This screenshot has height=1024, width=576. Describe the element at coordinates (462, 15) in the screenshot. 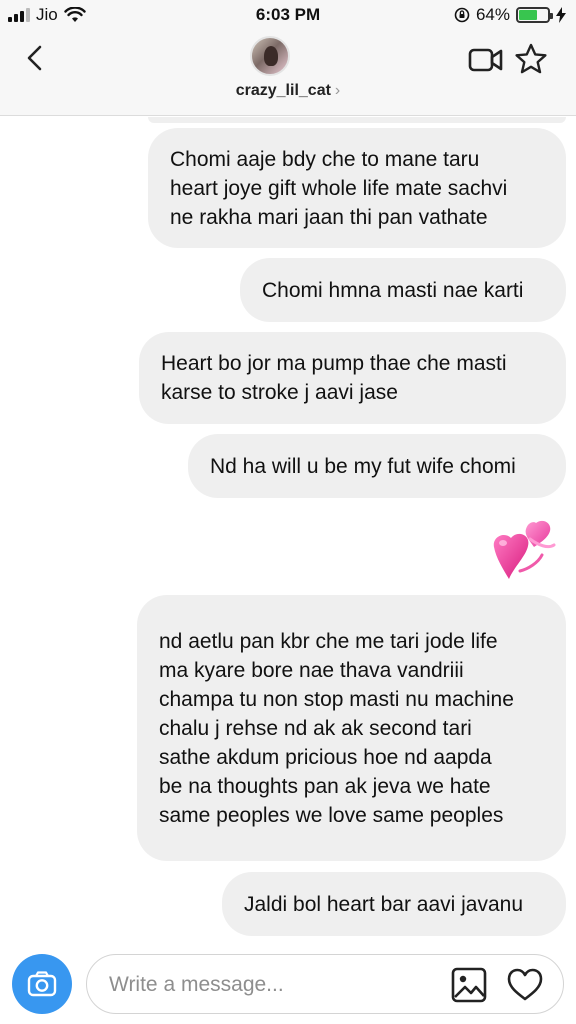

I see `orientation-lock-icon` at that location.